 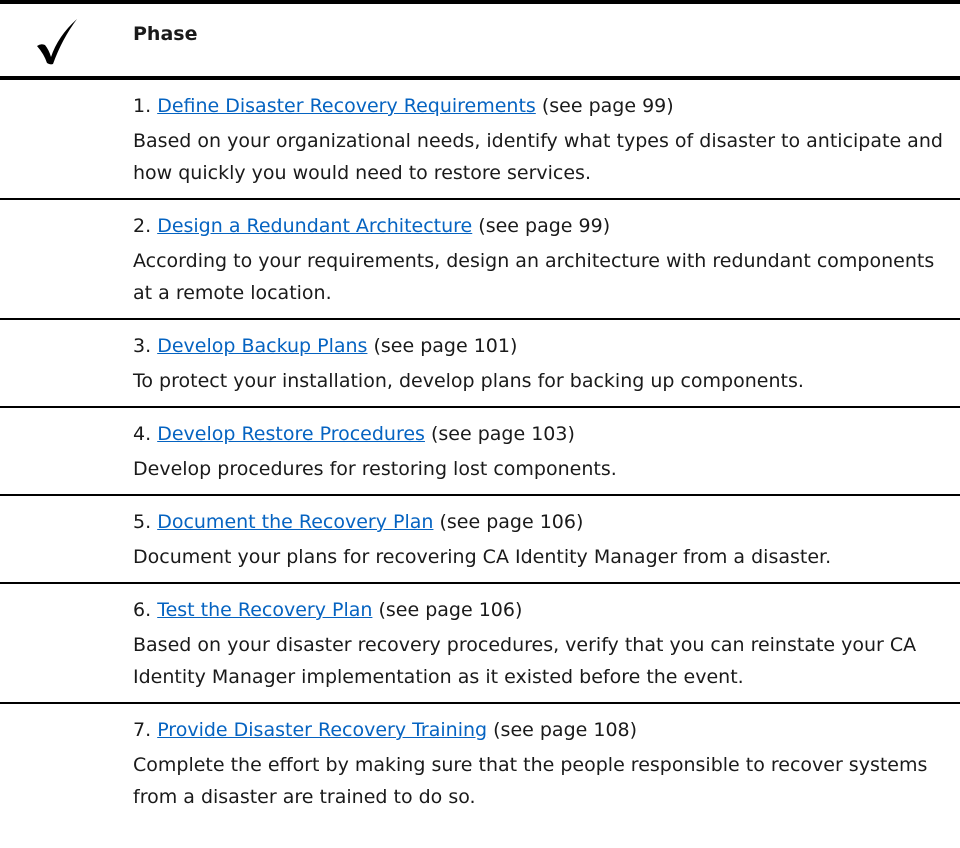 I want to click on phase-title: 6. Test the Recovery Plan (see page 106), so click(x=538, y=603).